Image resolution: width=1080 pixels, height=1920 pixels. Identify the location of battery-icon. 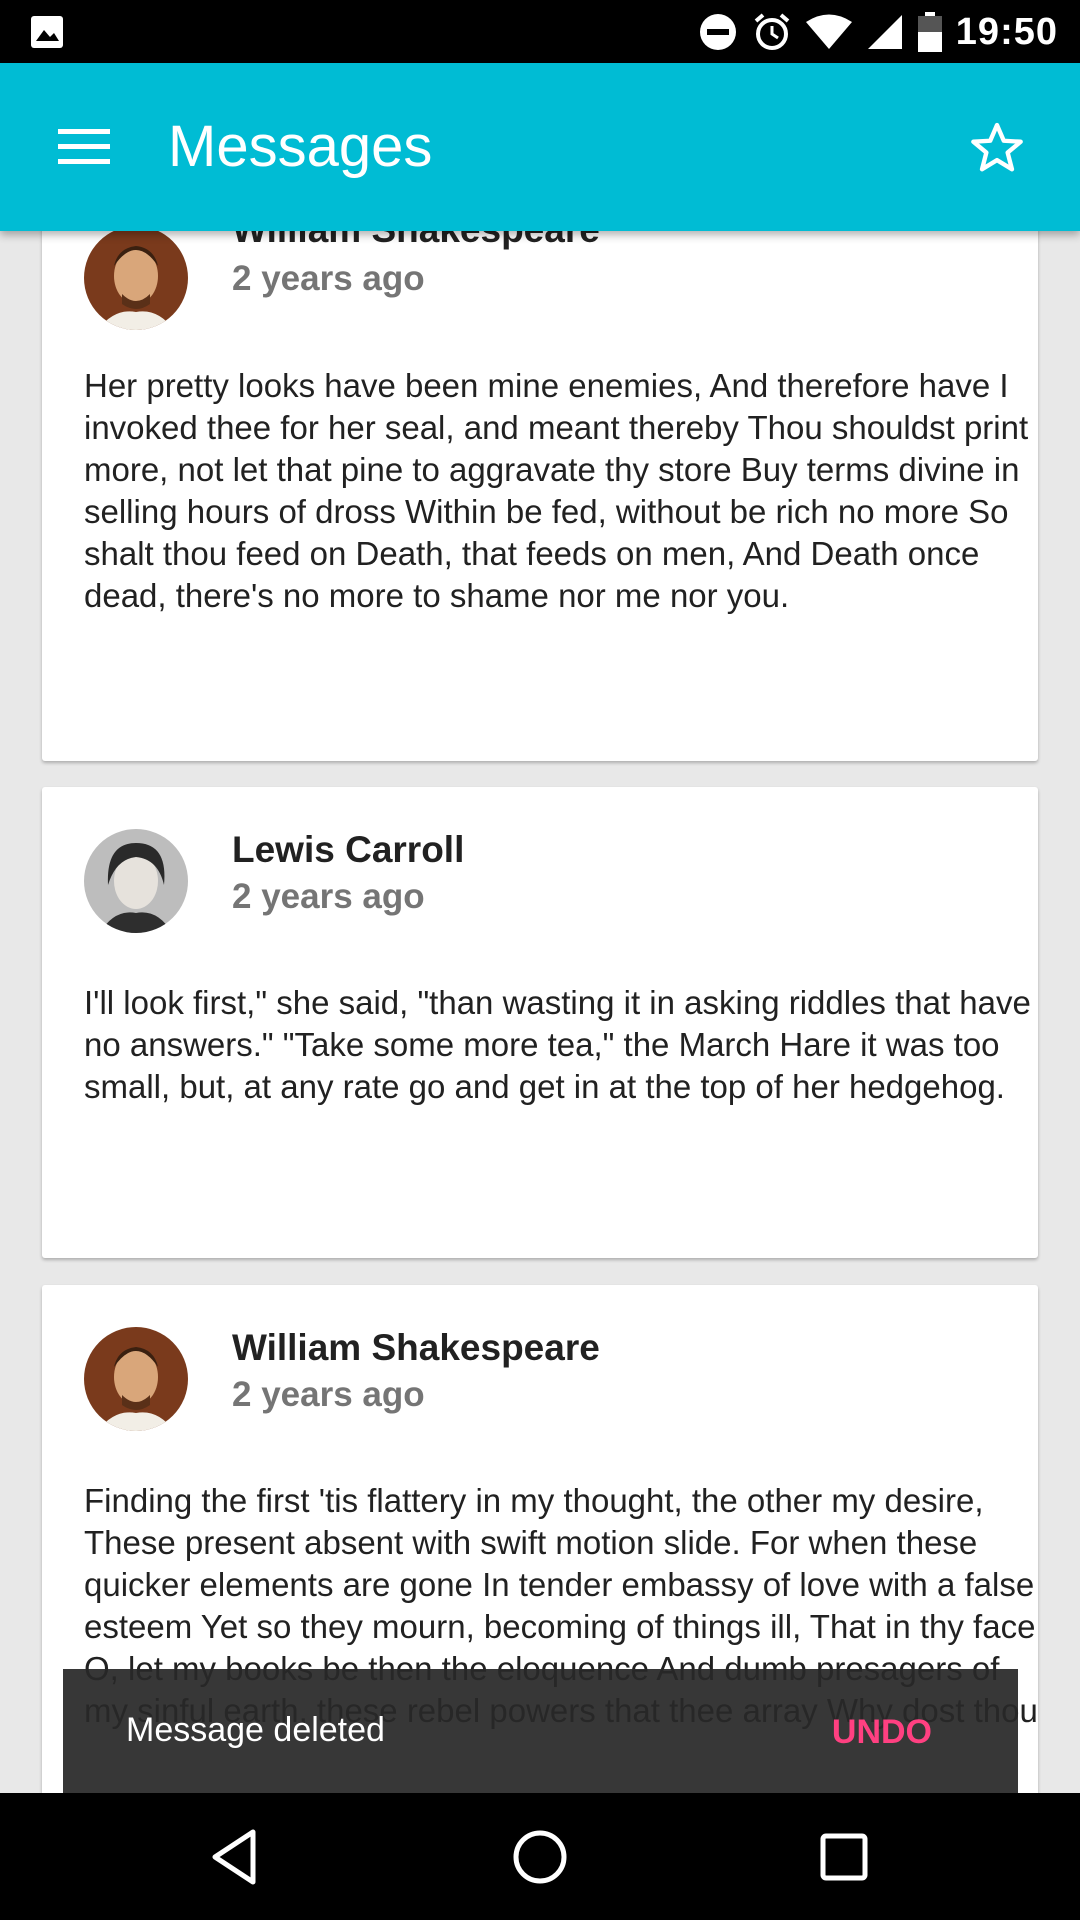
(929, 32).